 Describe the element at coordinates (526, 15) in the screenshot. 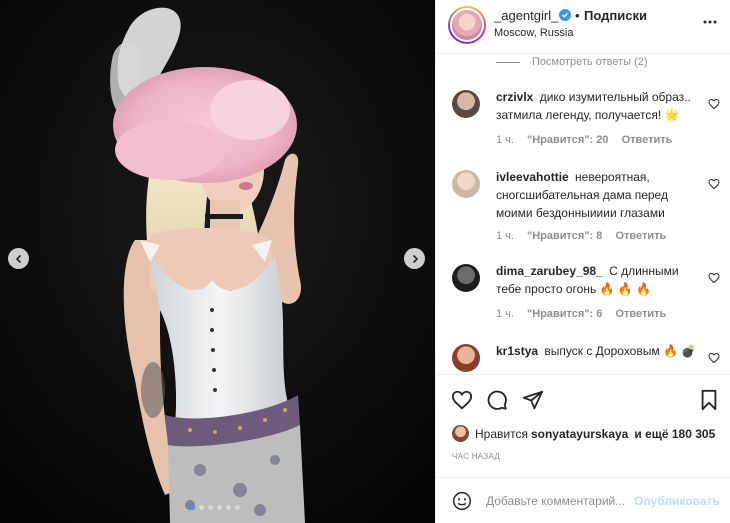

I see `author-username: _agentgirl_` at that location.